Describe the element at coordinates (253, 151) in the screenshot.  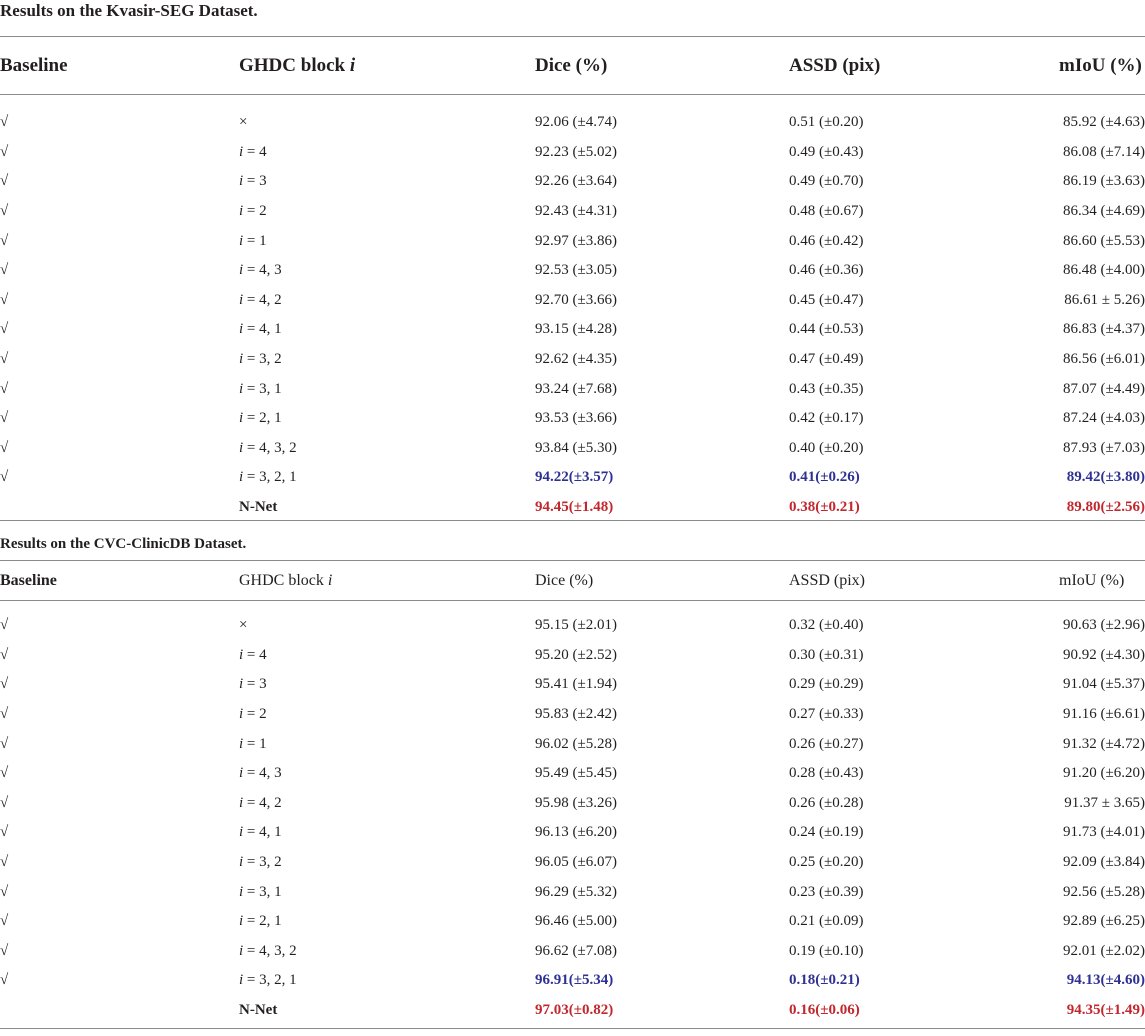
I see `ghdc-block-cell: i = 4` at that location.